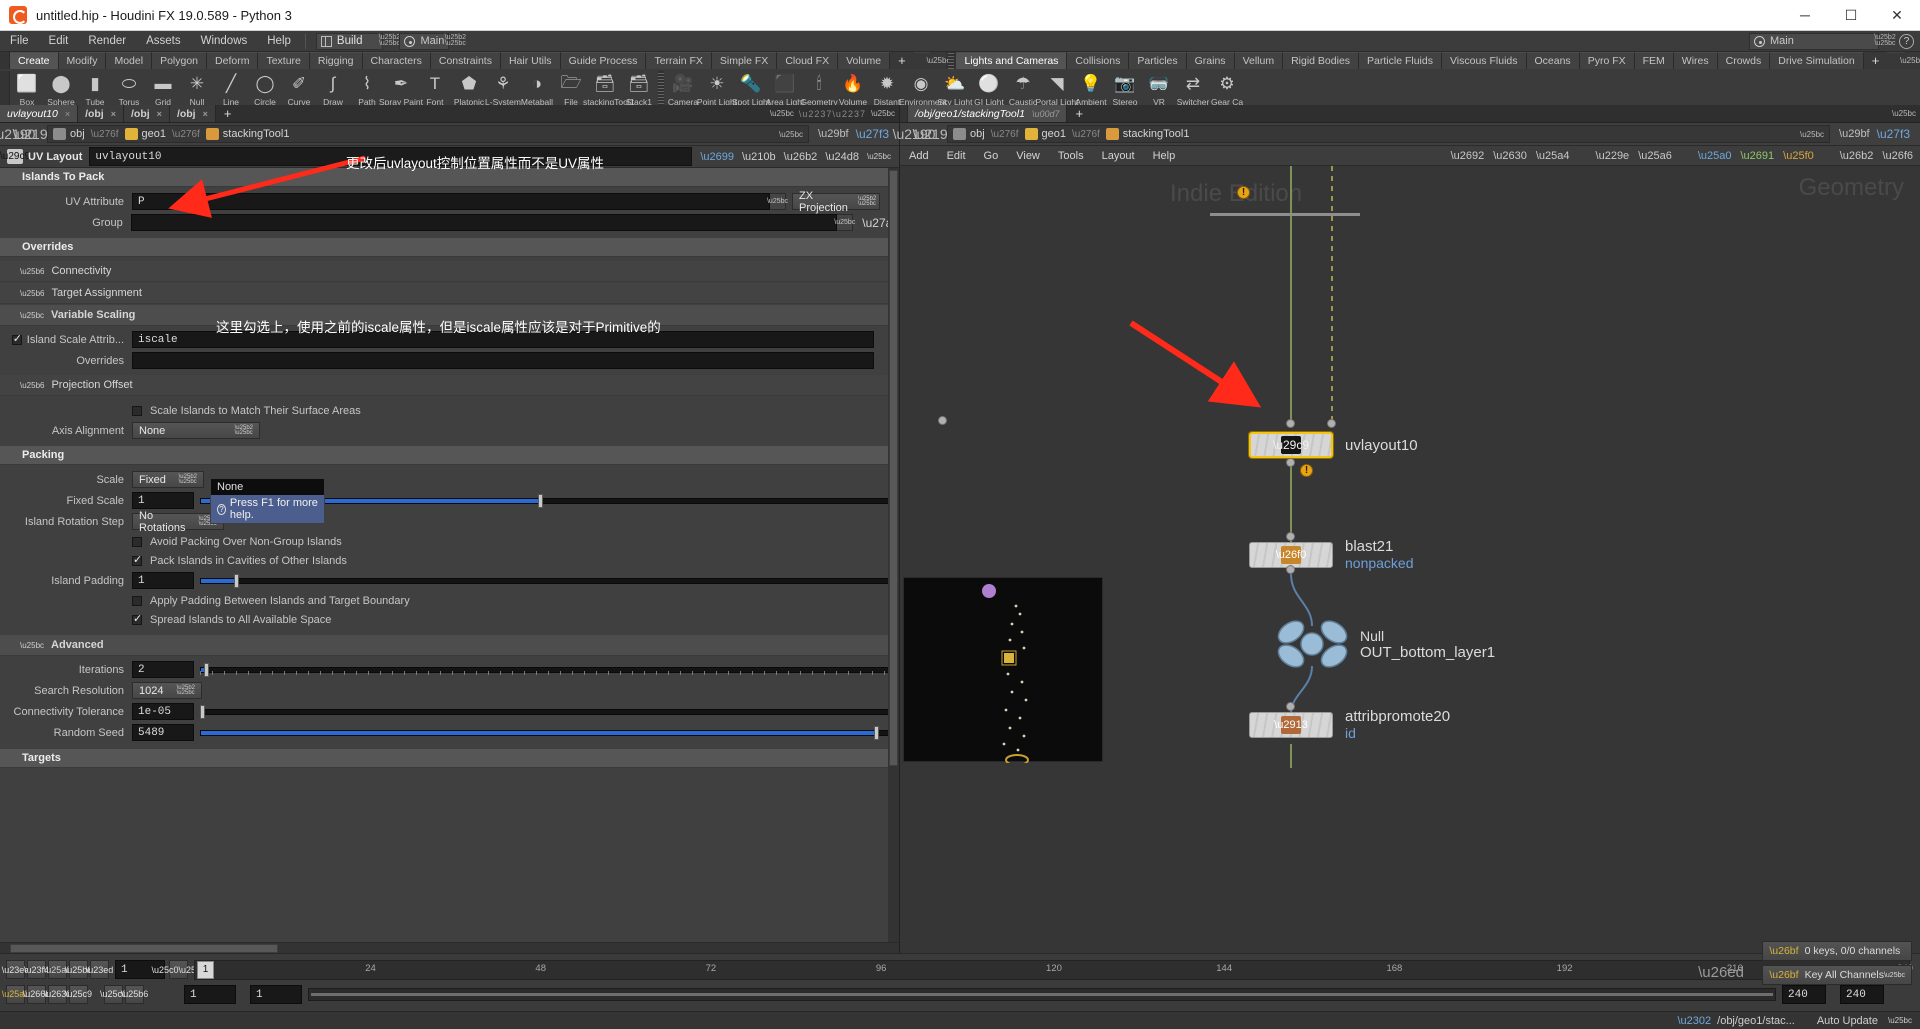  Describe the element at coordinates (69, 134) in the screenshot. I see `breadcrumb-obj: obj` at that location.